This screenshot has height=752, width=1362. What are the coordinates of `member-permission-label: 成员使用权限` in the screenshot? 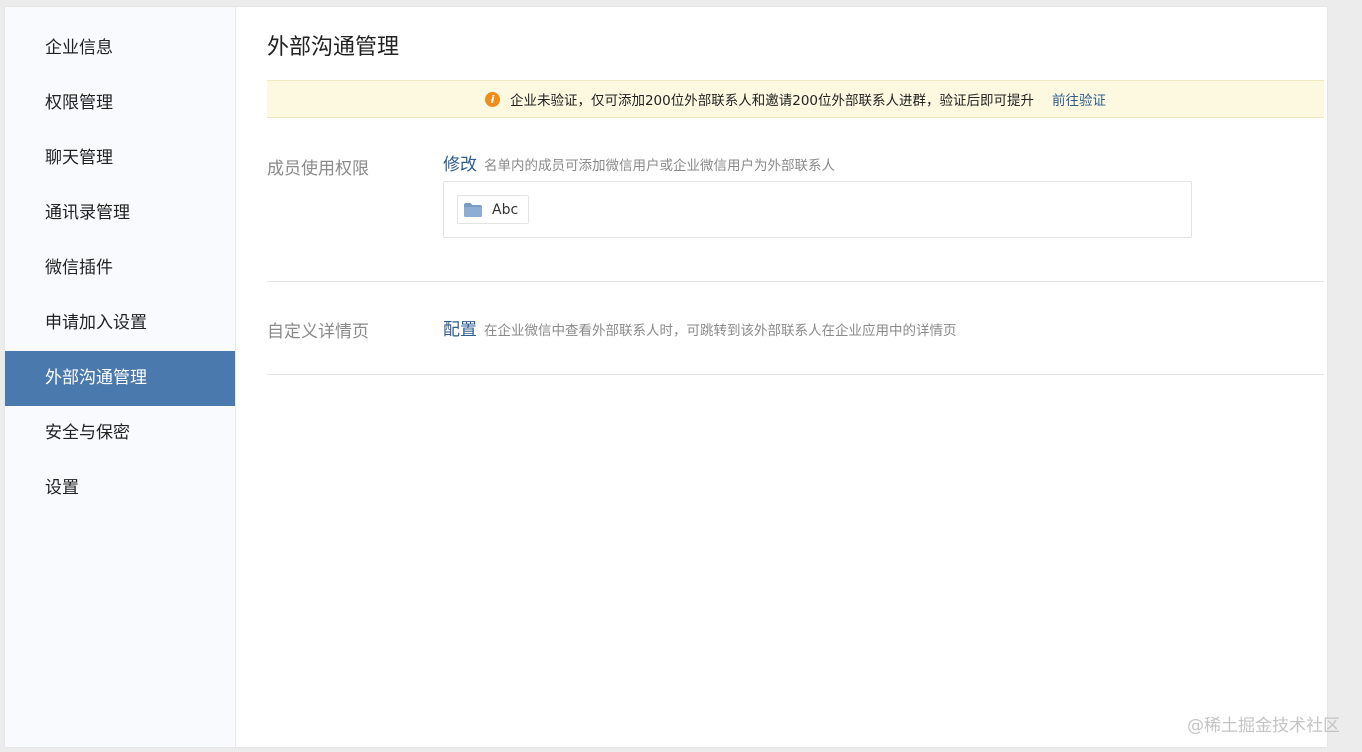 It's located at (318, 169).